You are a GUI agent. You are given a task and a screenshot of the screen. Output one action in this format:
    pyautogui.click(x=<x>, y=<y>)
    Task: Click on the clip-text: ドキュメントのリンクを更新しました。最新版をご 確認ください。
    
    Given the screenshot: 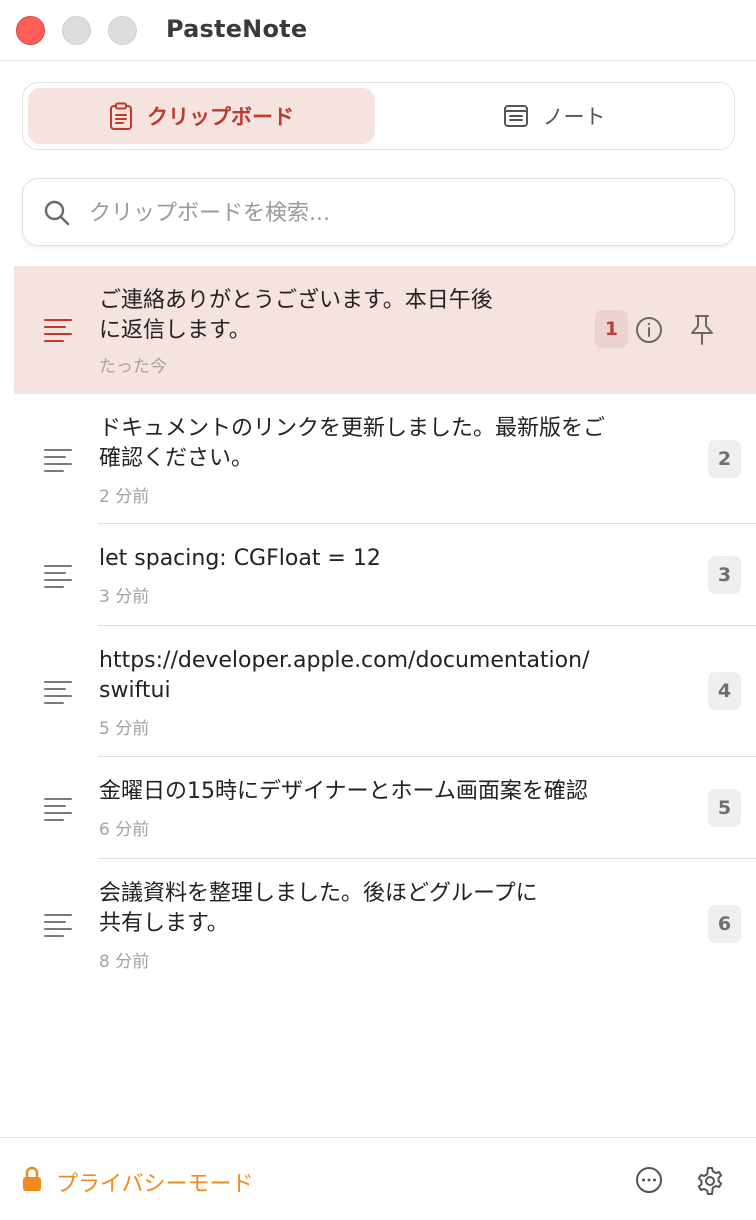 What is the action you would take?
    pyautogui.click(x=352, y=444)
    